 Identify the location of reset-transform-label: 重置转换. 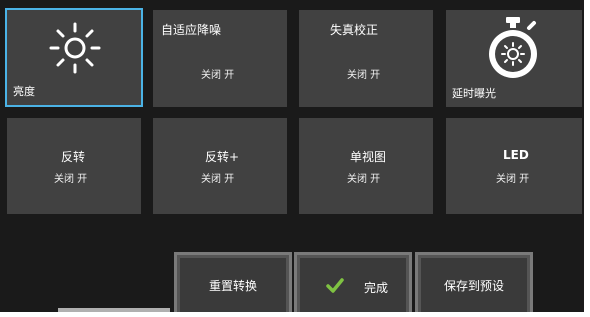
(232, 285).